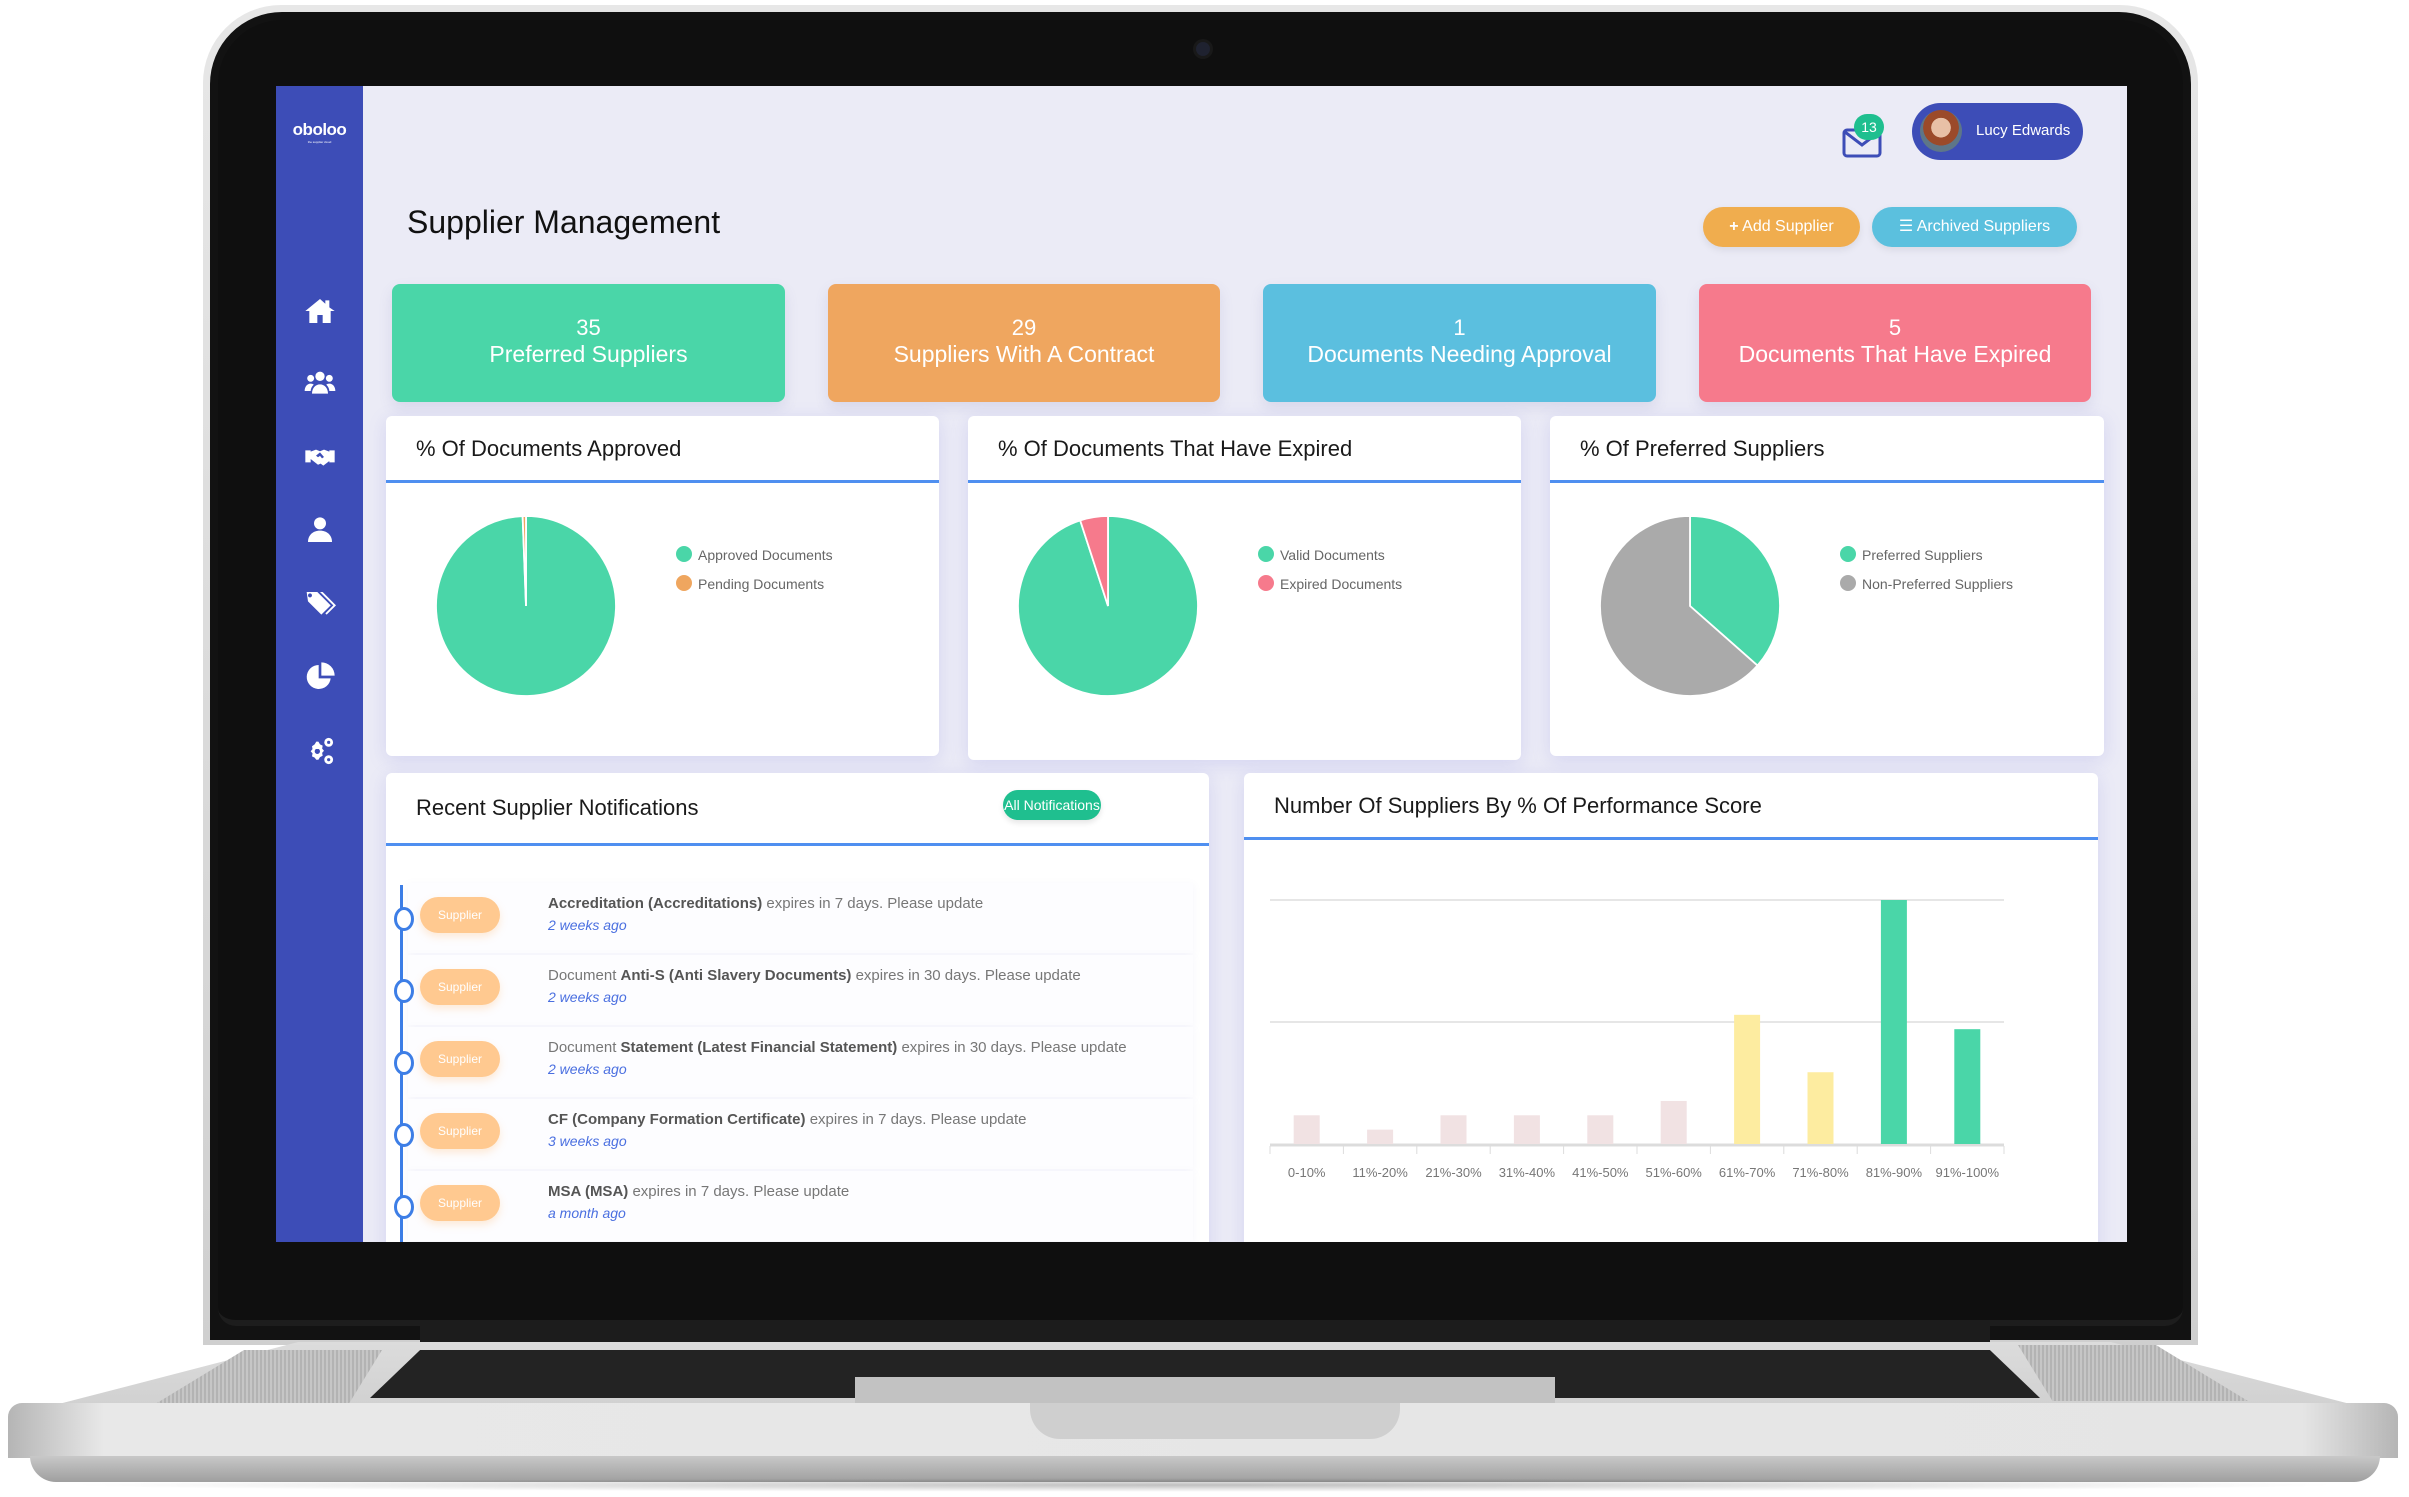  I want to click on notification-time: a month ago, so click(587, 1213).